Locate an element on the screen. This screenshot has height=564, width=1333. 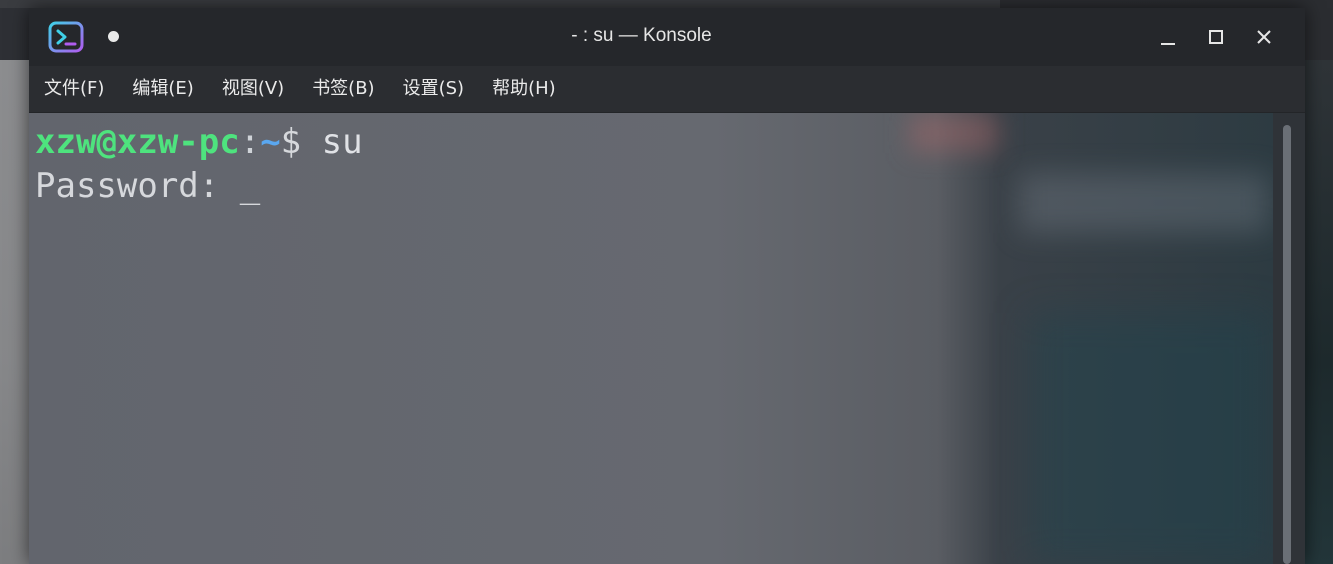
maximize-button is located at coordinates (1216, 37).